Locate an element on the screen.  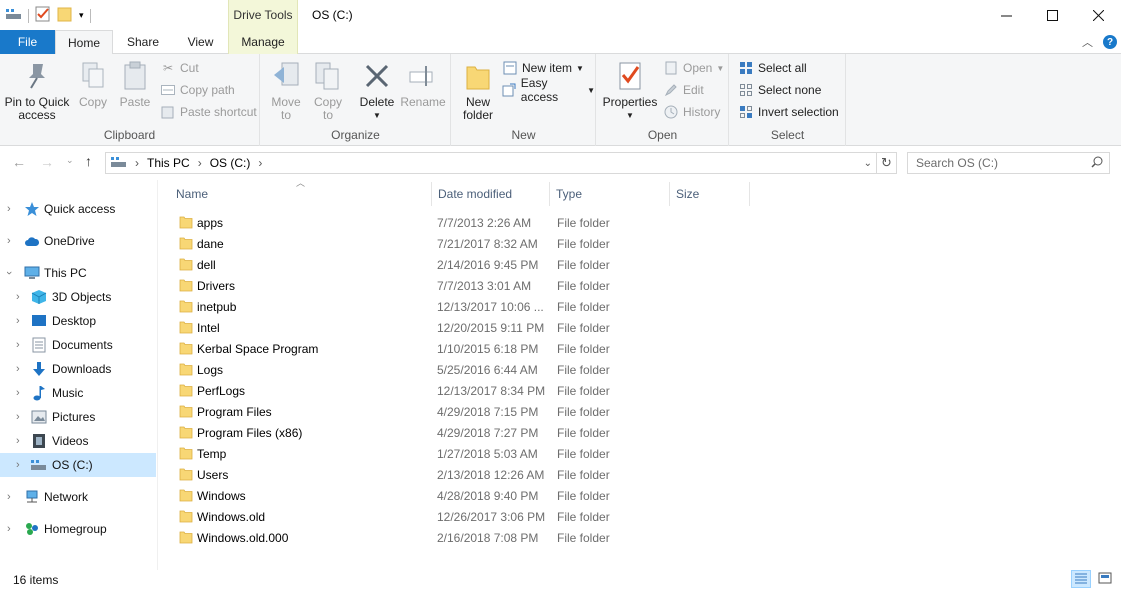
file-row: PerfLogs 12/13/2017 8:34 PM File folder is located at coordinates (434, 390).